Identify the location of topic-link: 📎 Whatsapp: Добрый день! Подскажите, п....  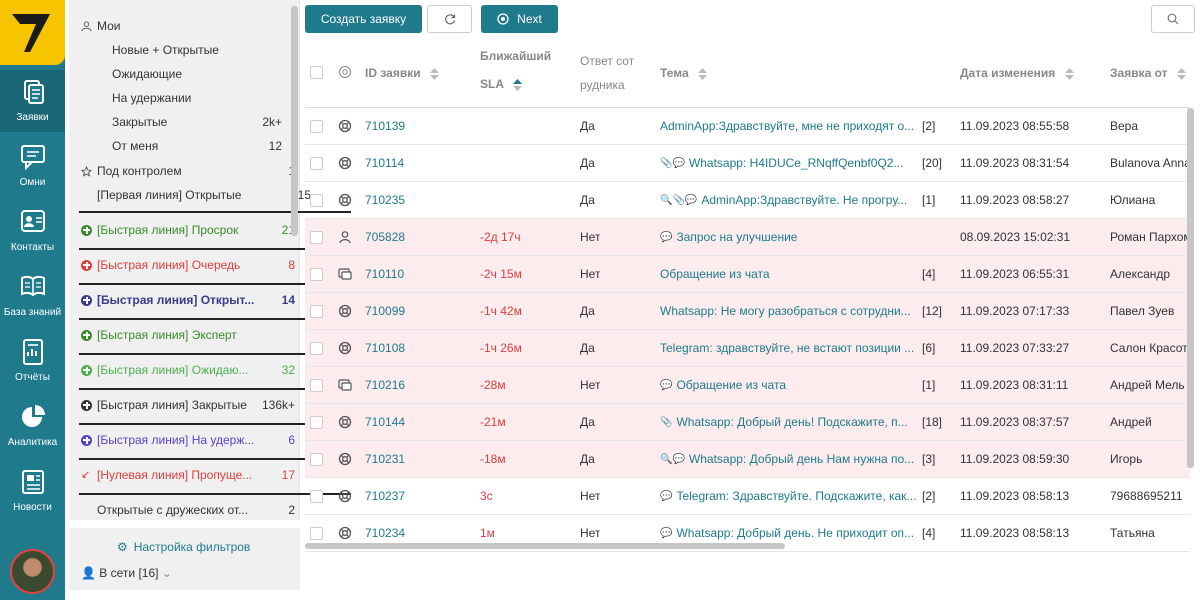
(789, 422).